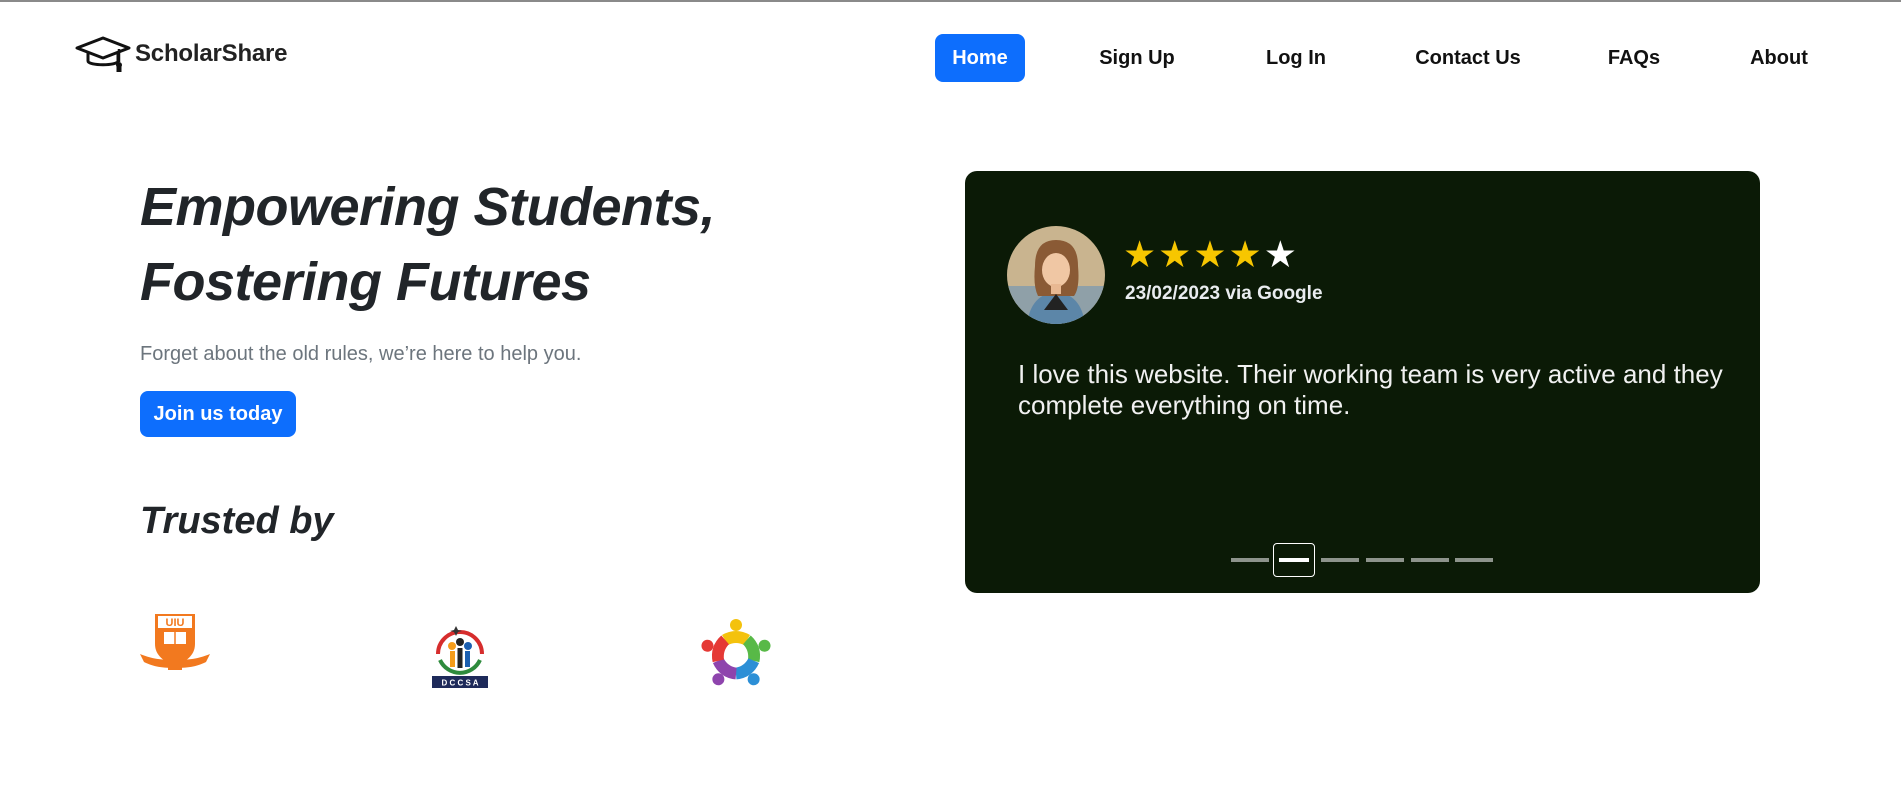 The image size is (1901, 792). I want to click on hero-title: Empowering Students, Fostering Futures, so click(450, 245).